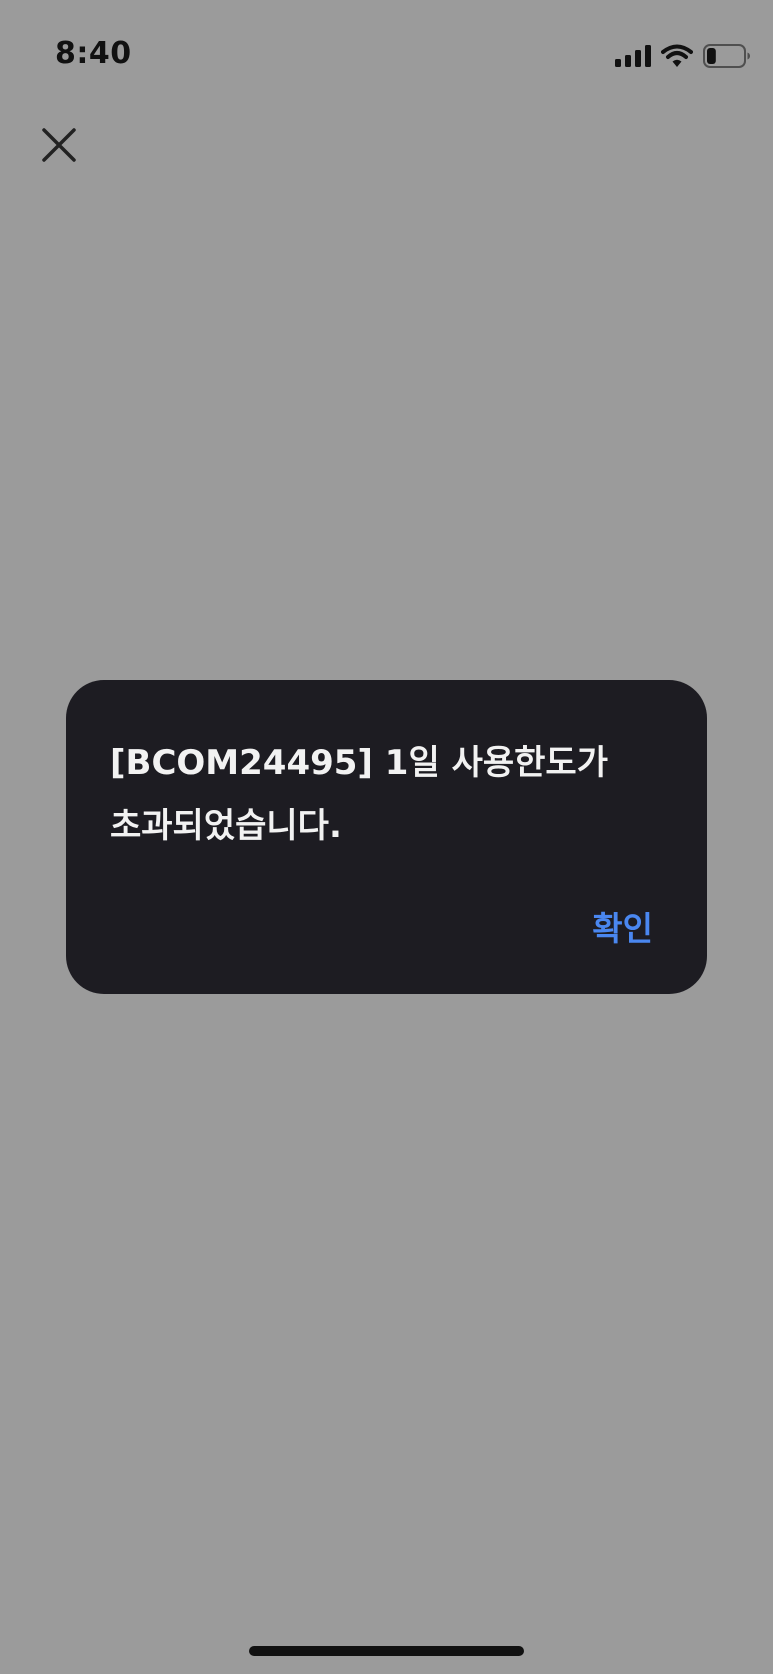 Image resolution: width=773 pixels, height=1674 pixels. I want to click on close-button, so click(59, 147).